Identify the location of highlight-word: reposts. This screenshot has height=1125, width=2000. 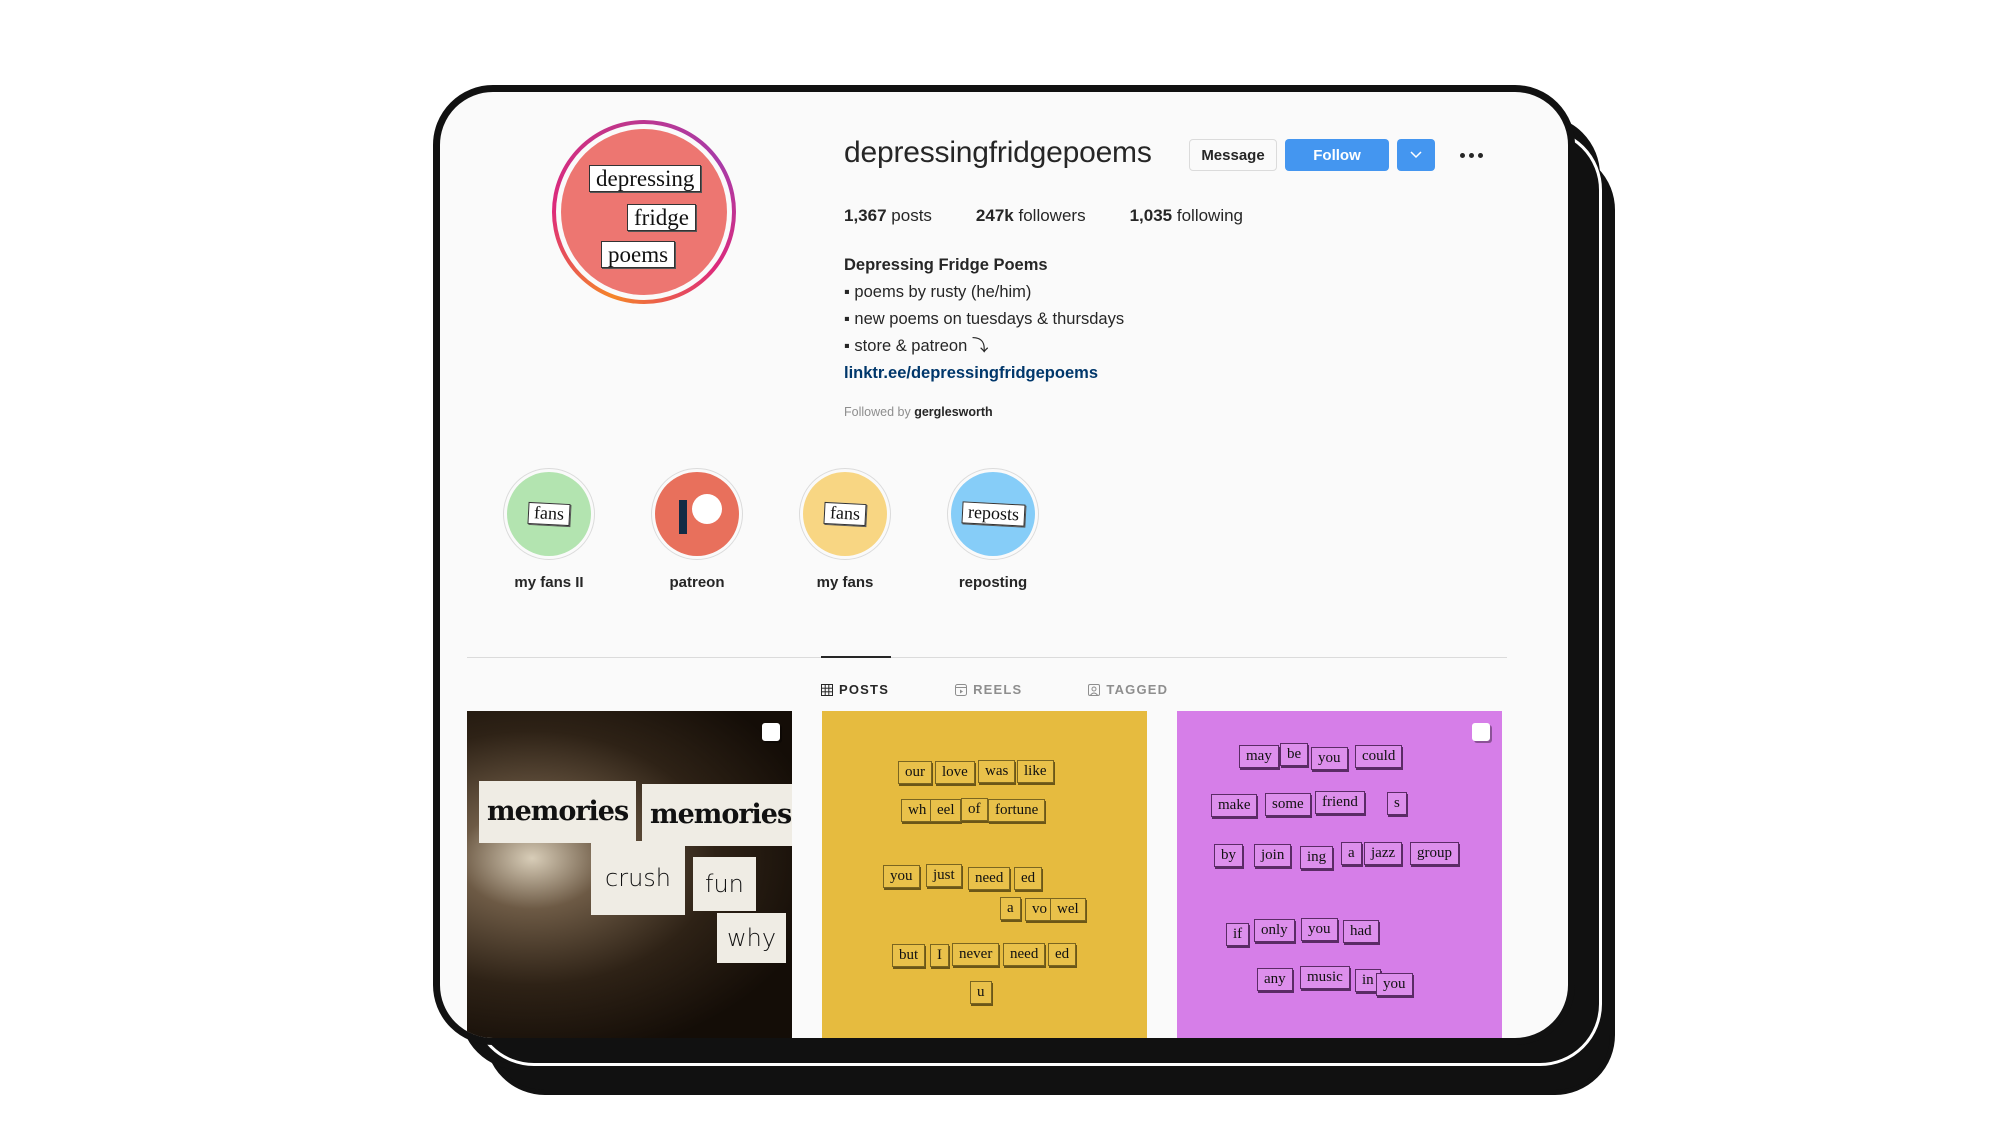
(993, 514).